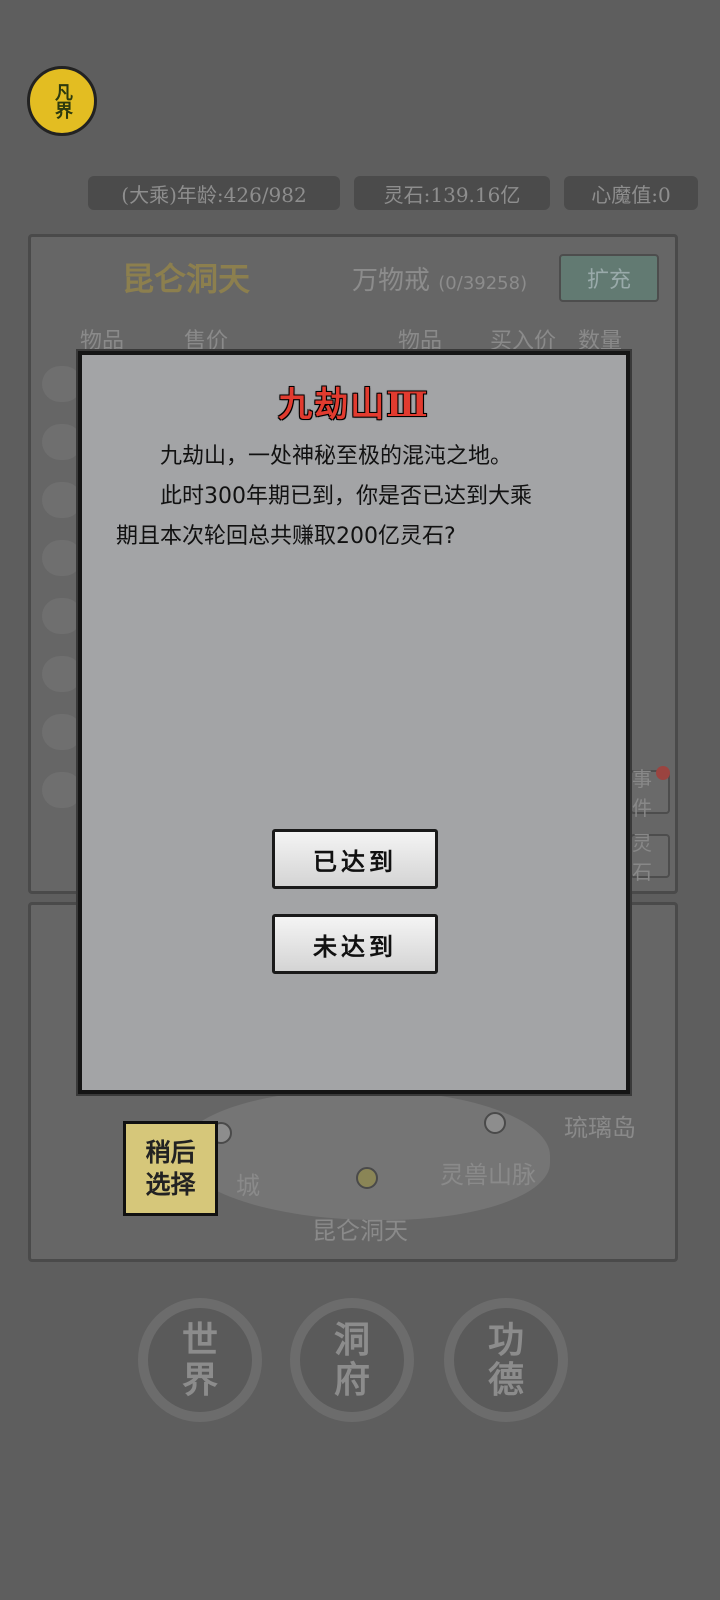 This screenshot has width=720, height=1600. What do you see at coordinates (170, 1168) in the screenshot?
I see `choose-later-button: 稍后 选择` at bounding box center [170, 1168].